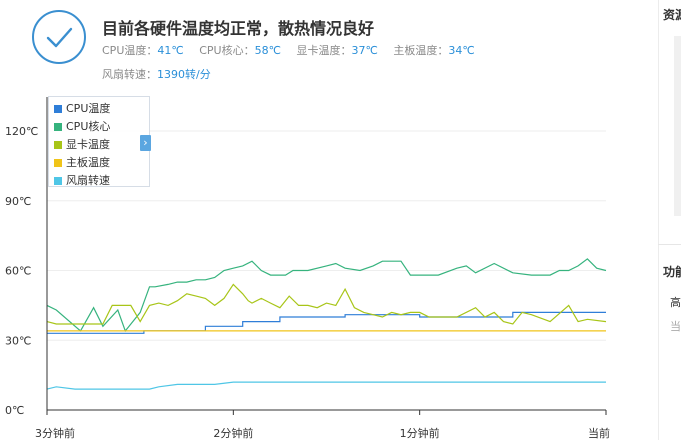  Describe the element at coordinates (18, 201) in the screenshot. I see `y-tick-label: 90℃` at that location.